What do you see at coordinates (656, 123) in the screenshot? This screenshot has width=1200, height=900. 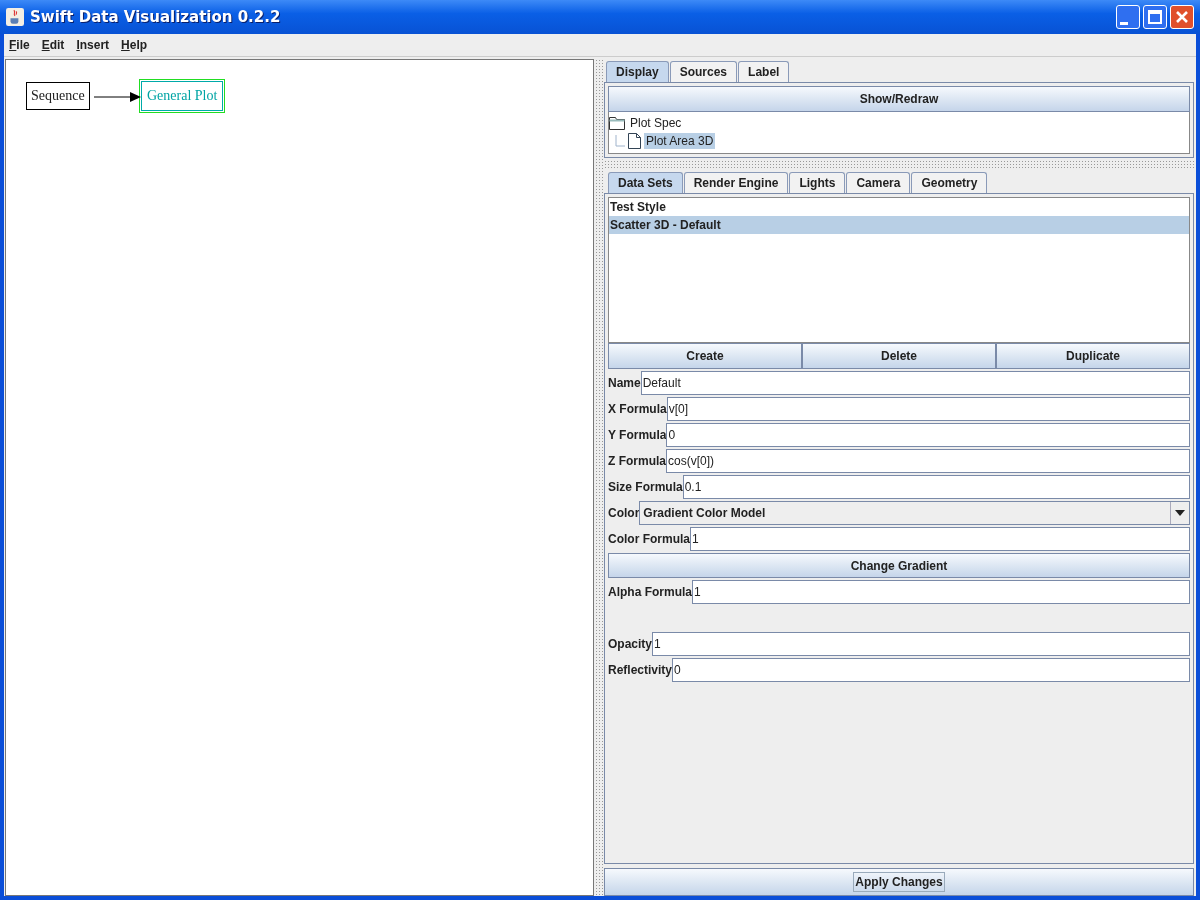 I see `tree-item: Plot Spec` at bounding box center [656, 123].